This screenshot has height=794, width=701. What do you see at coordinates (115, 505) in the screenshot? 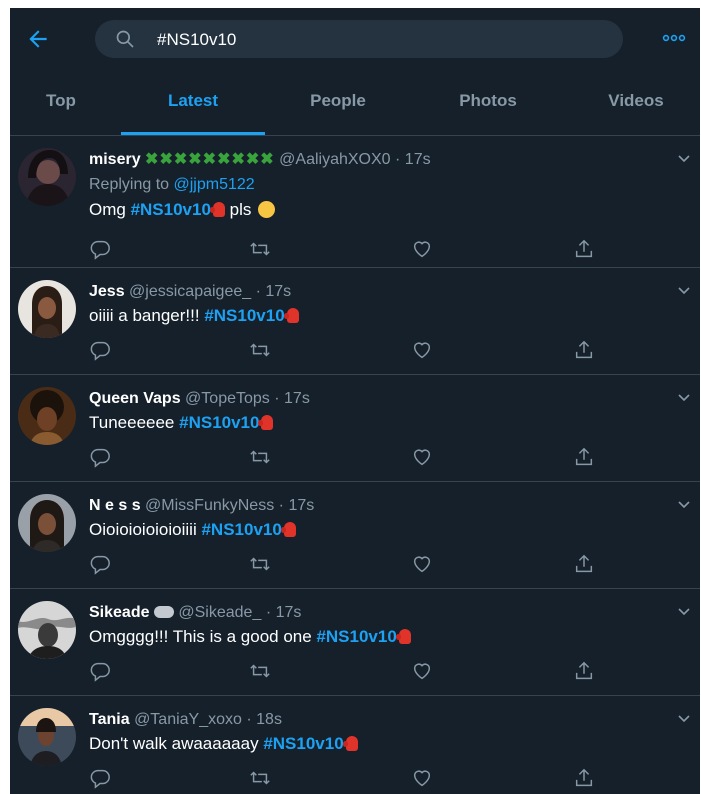
I see `display-name: N e s s` at bounding box center [115, 505].